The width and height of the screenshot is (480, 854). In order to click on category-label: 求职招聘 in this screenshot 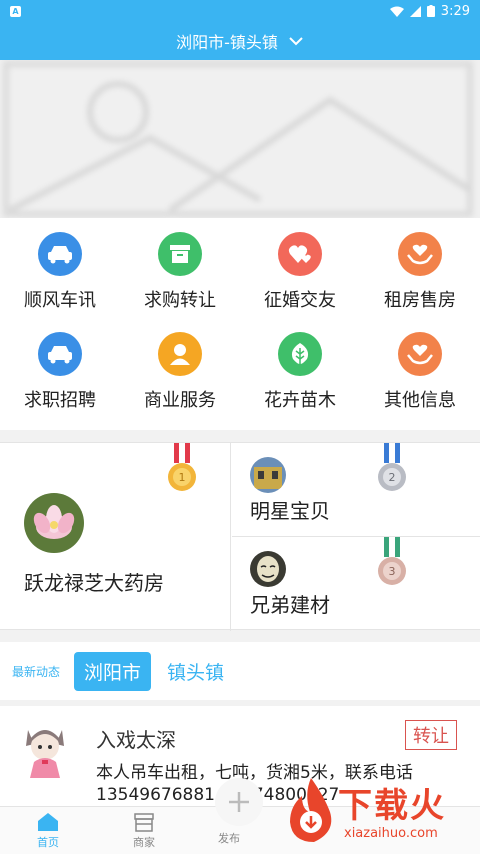, I will do `click(60, 400)`.